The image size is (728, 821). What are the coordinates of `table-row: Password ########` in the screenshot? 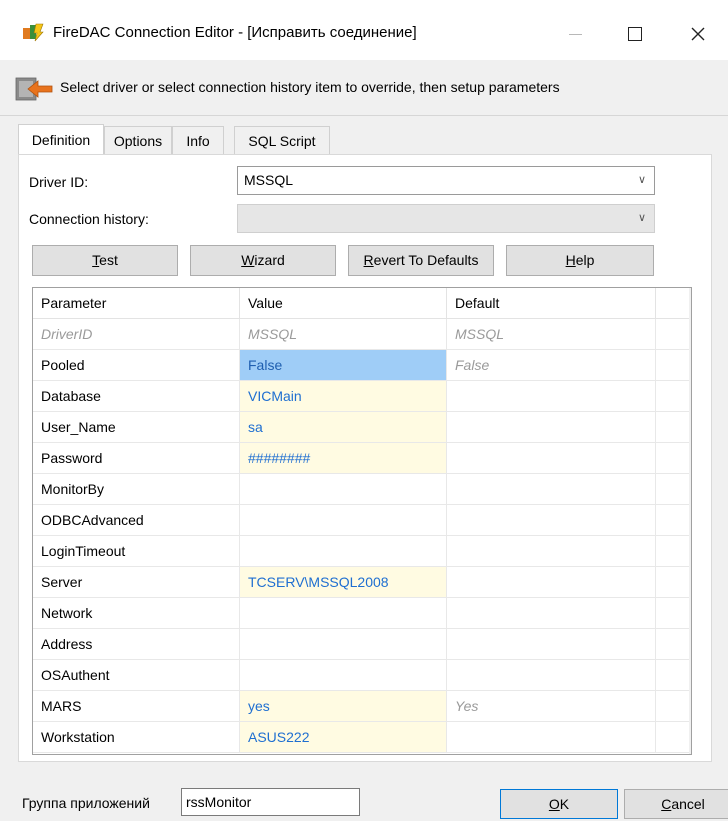 It's located at (361, 458).